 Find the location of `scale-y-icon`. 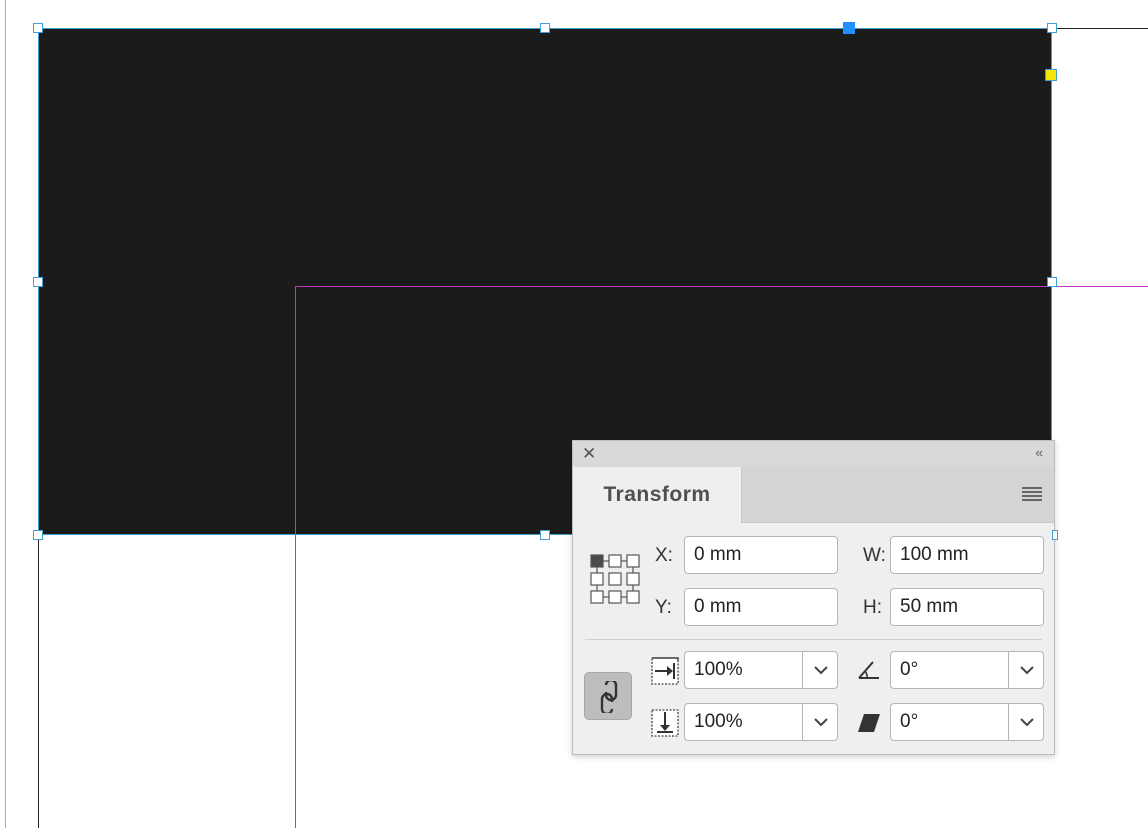

scale-y-icon is located at coordinates (665, 723).